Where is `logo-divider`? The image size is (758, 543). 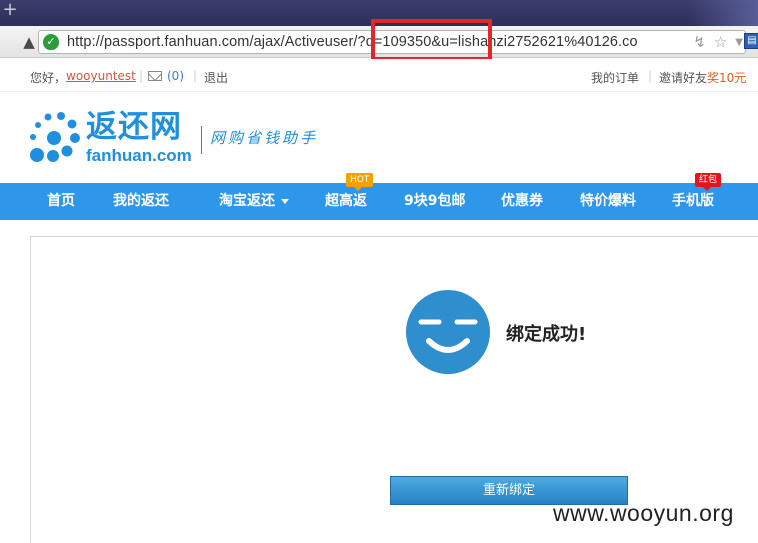
logo-divider is located at coordinates (201, 140).